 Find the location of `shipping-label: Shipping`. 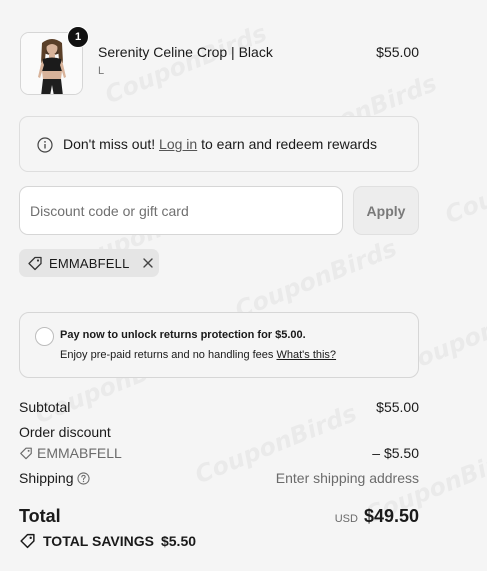

shipping-label: Shipping is located at coordinates (46, 478).